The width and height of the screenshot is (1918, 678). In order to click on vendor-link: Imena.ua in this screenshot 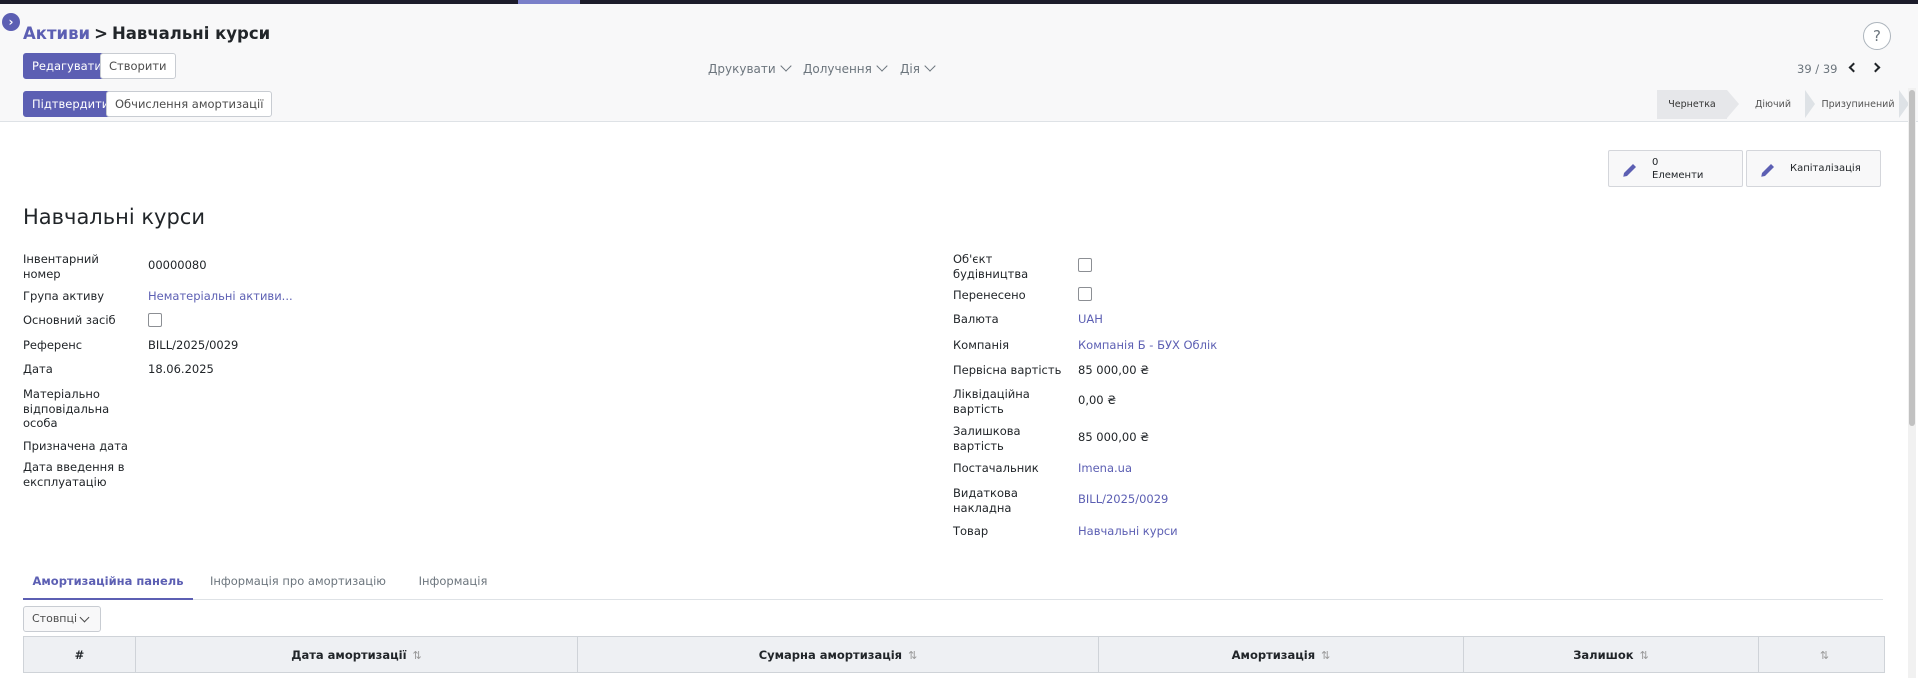, I will do `click(1105, 468)`.